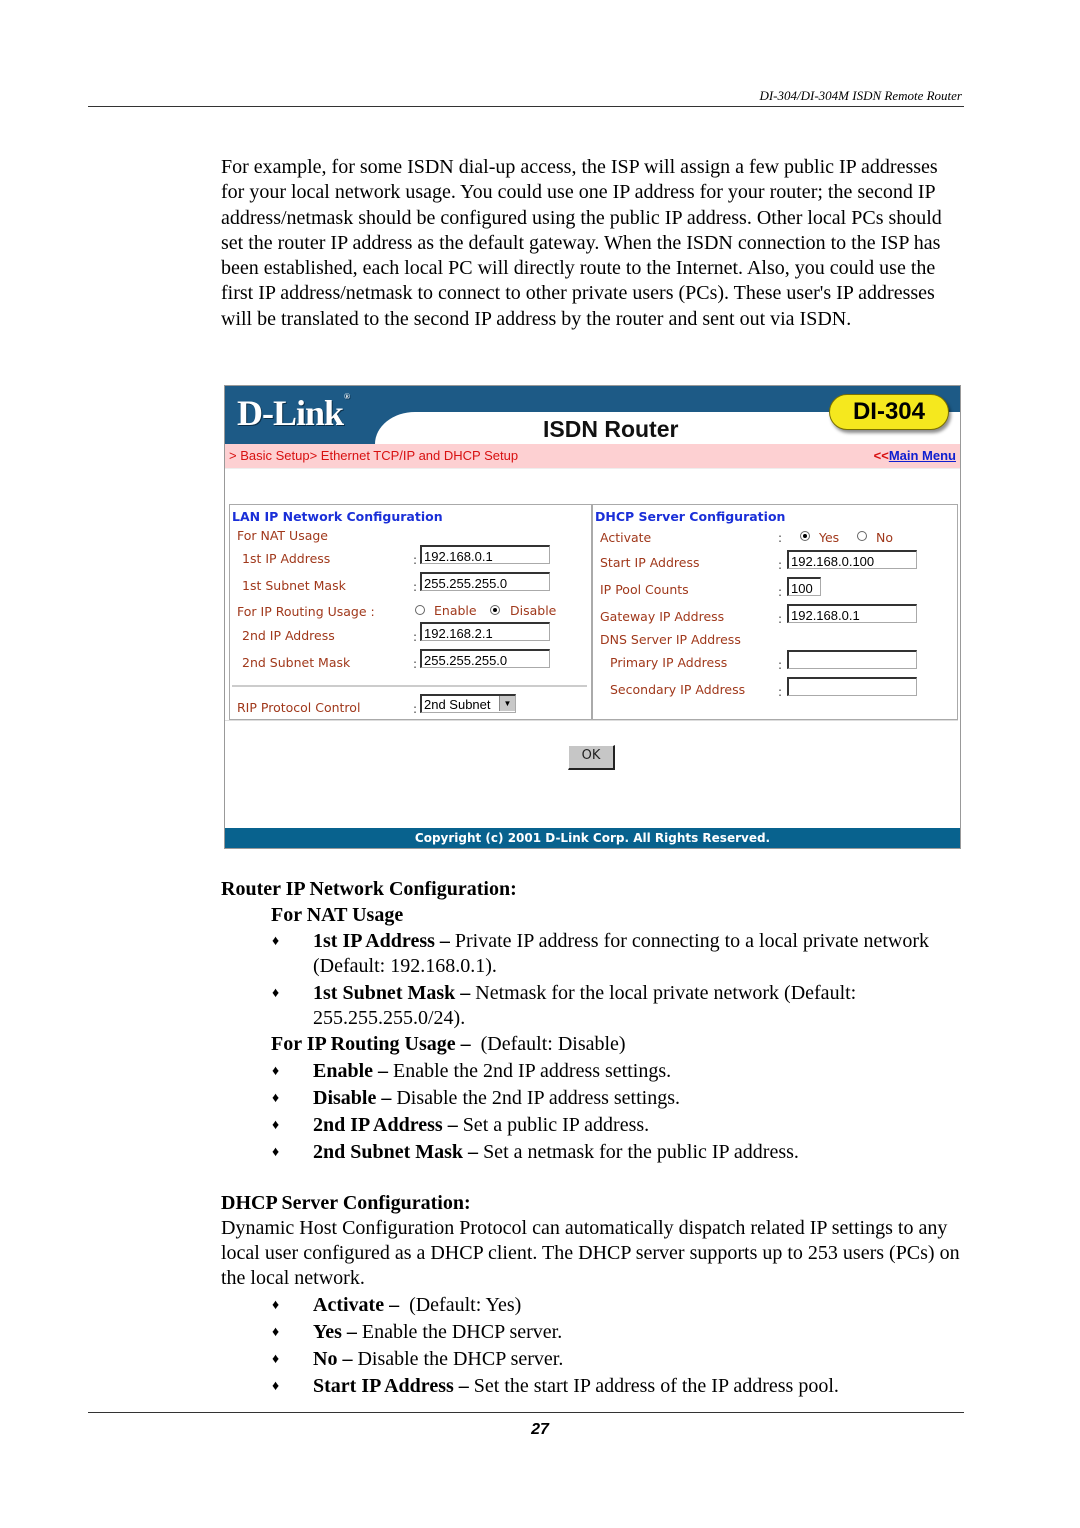  What do you see at coordinates (294, 585) in the screenshot?
I see `mask1-label: 1st Subnet Mask` at bounding box center [294, 585].